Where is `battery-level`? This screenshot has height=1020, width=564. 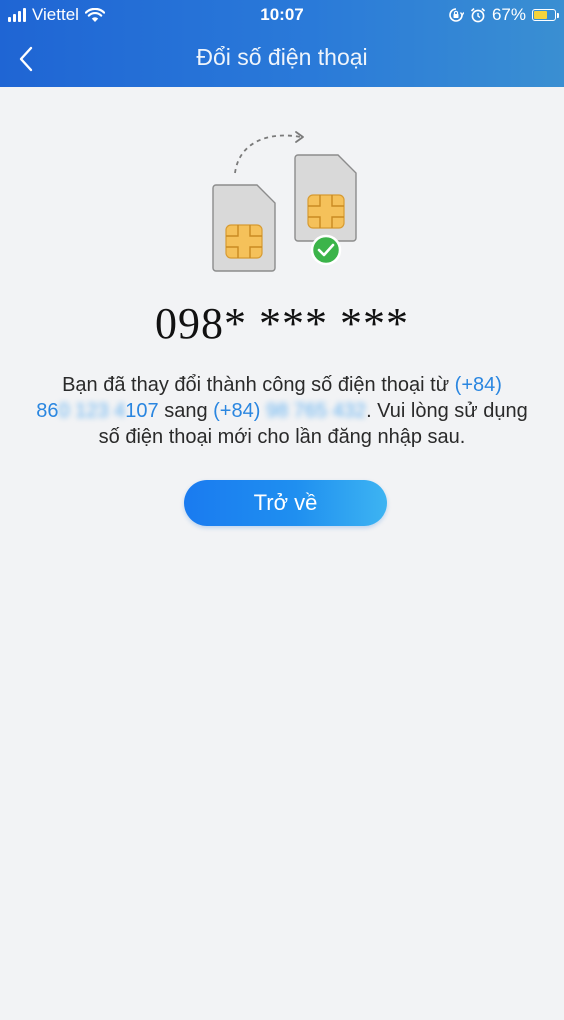
battery-level is located at coordinates (541, 15).